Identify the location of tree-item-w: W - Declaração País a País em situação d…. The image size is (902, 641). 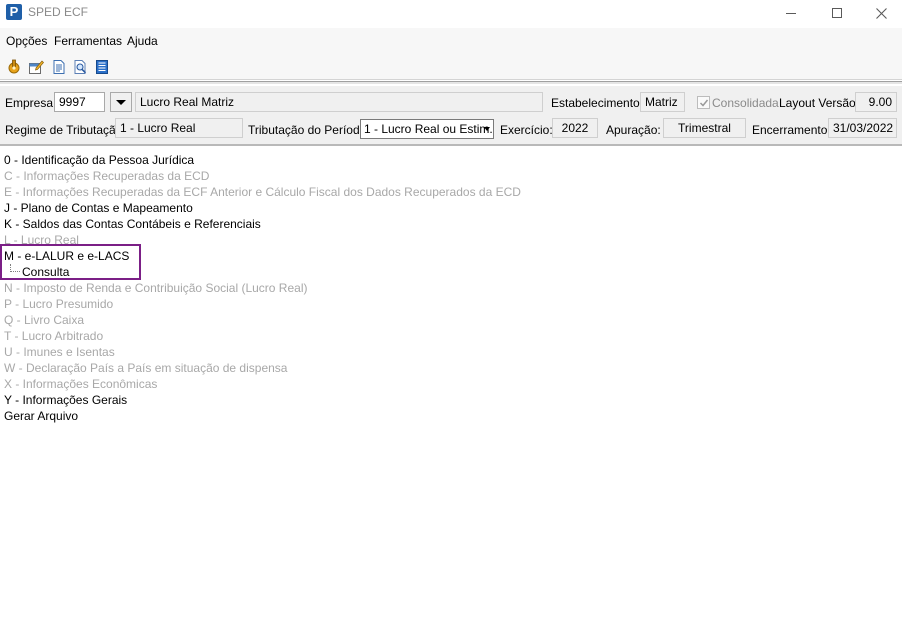
(146, 368).